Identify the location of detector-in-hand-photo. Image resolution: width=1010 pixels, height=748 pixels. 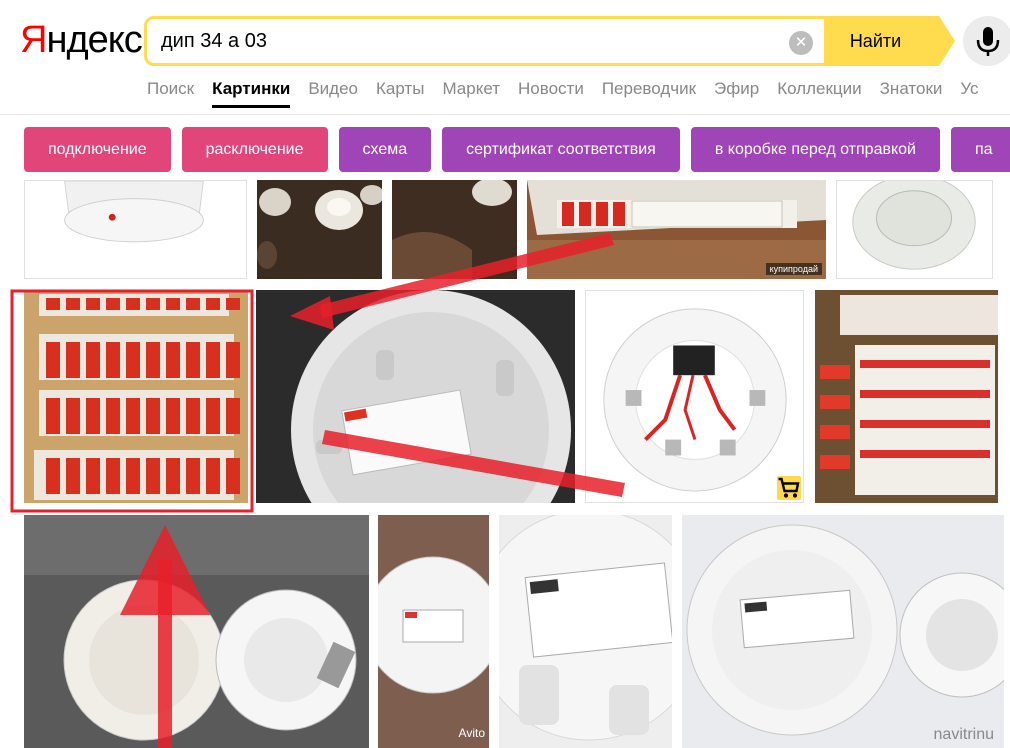
(454, 229).